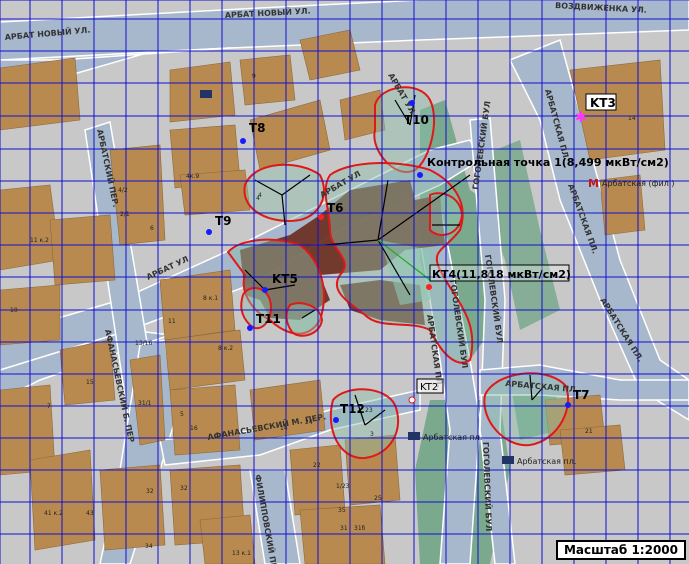 This screenshot has width=689, height=564. I want to click on label-t12: T12, so click(352, 409).